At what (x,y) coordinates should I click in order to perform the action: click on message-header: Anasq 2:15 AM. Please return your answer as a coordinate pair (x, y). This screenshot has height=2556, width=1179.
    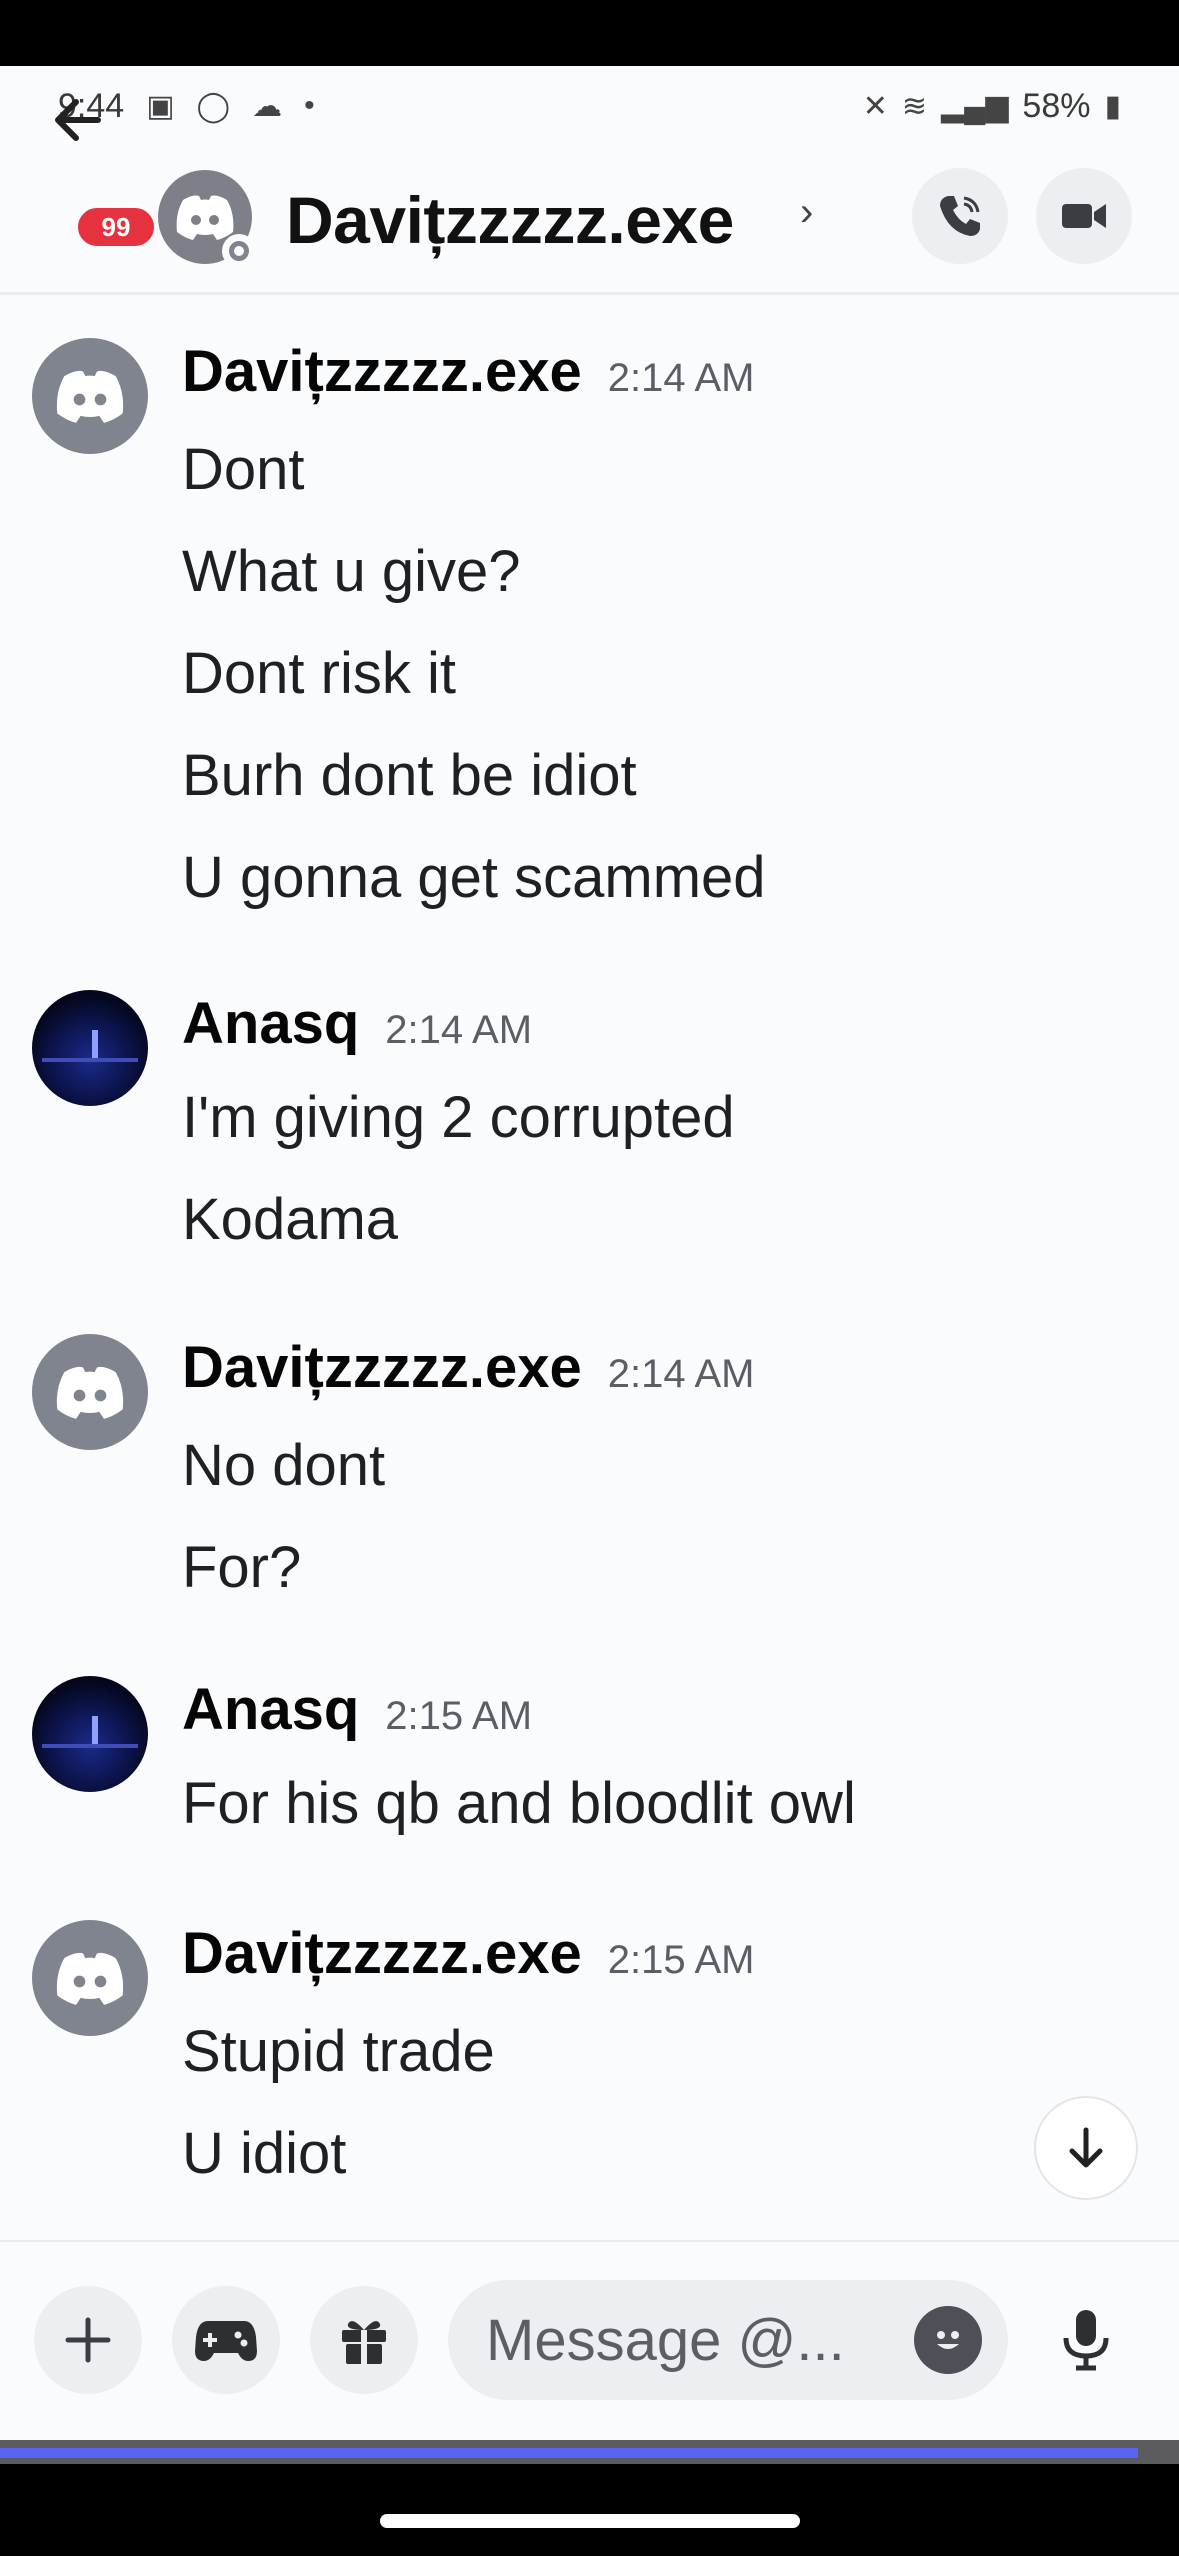
    Looking at the image, I should click on (357, 1709).